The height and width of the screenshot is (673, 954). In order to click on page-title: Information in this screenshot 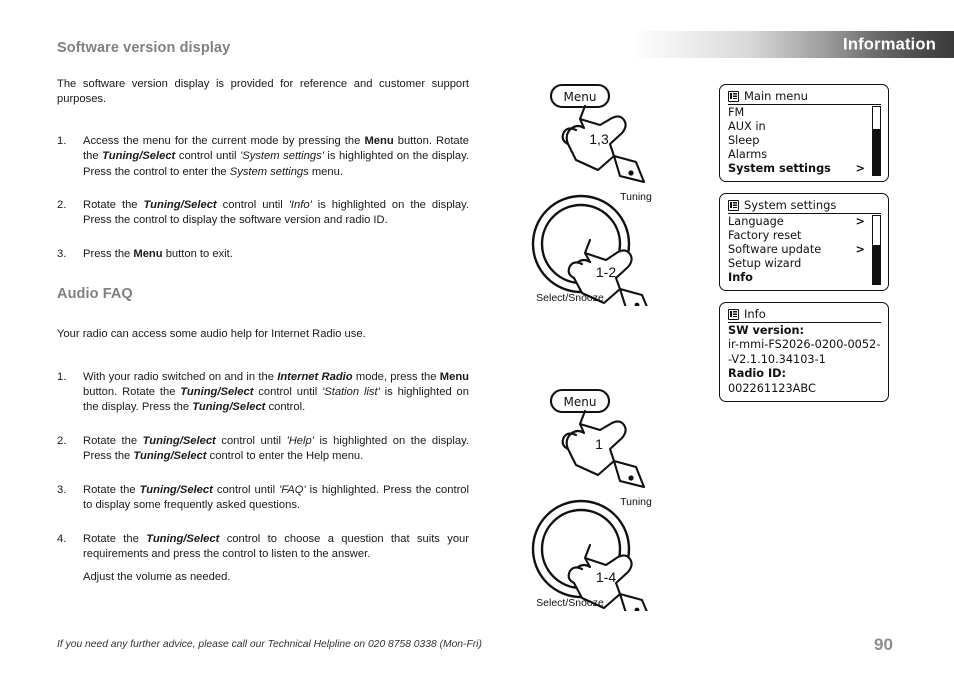, I will do `click(889, 44)`.